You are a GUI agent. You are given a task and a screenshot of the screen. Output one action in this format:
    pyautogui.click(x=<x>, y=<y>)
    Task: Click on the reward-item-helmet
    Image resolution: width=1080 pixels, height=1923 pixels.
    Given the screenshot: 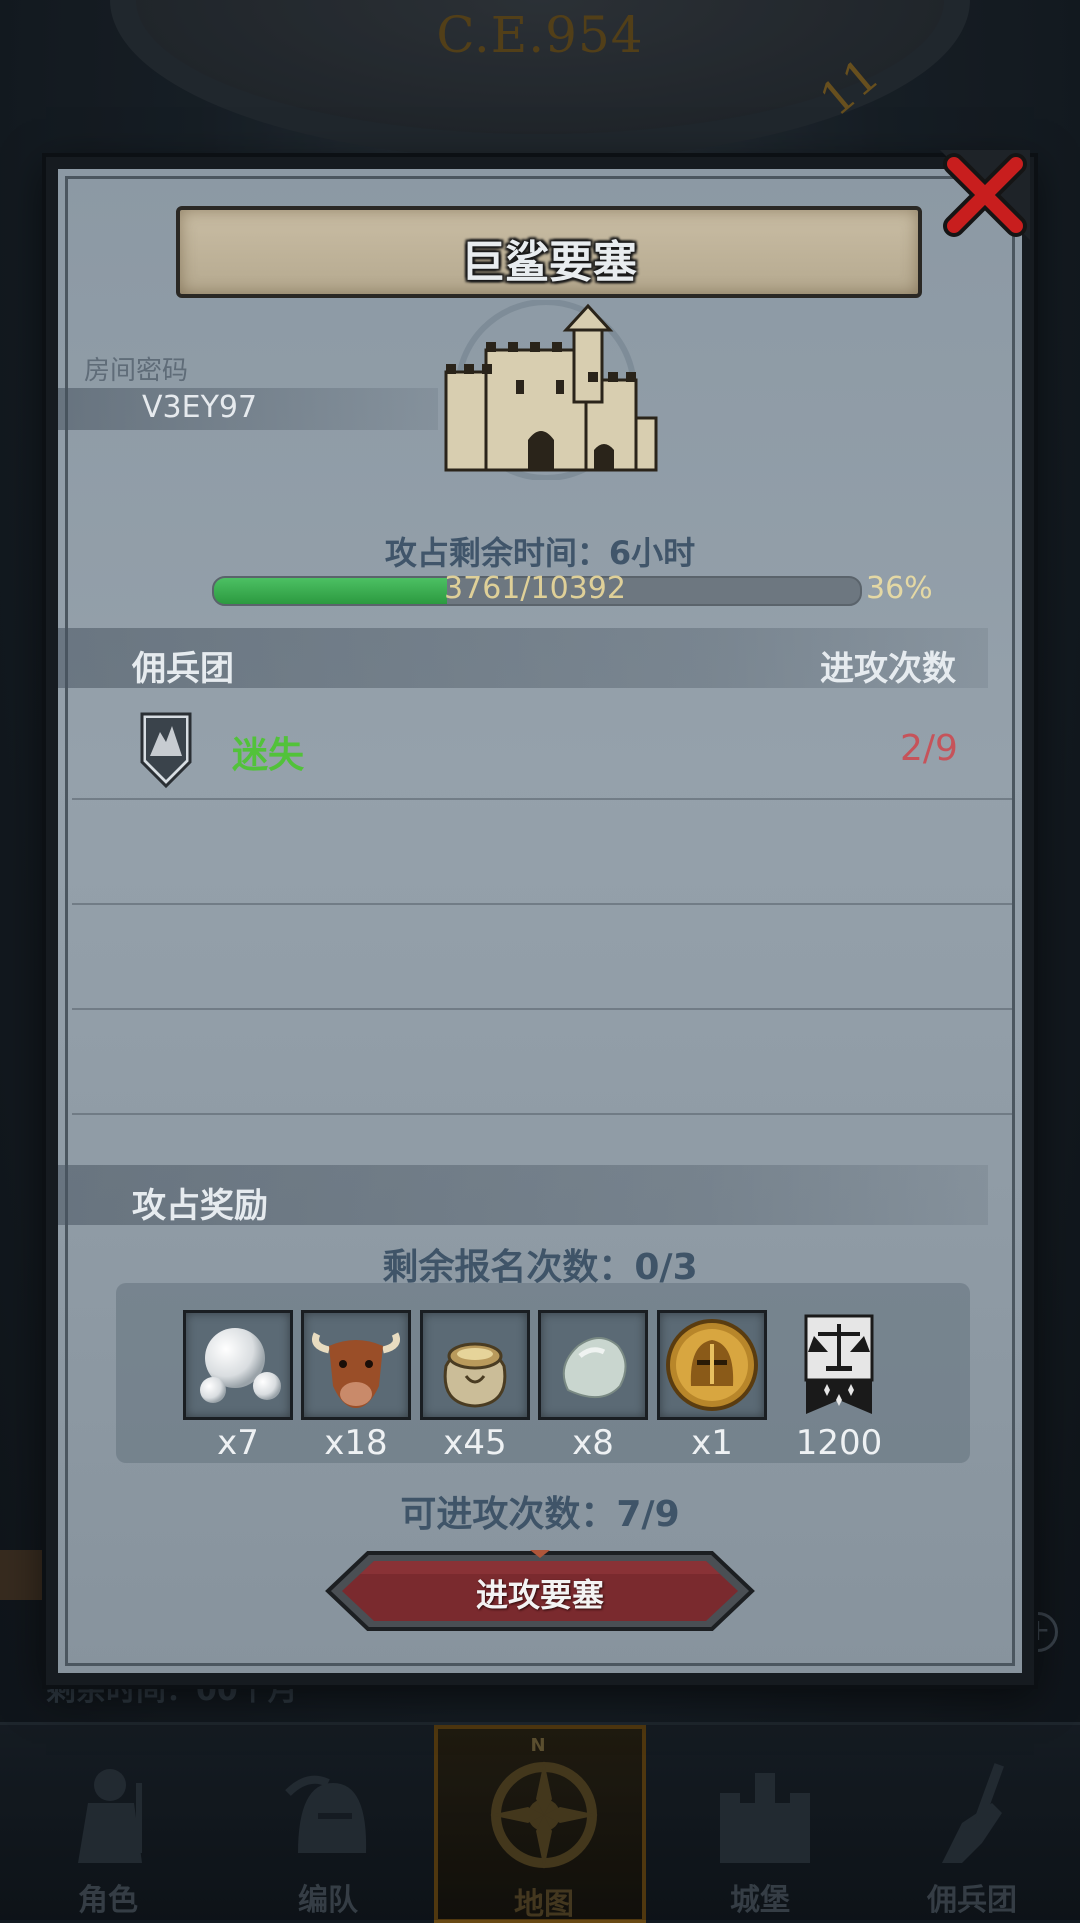 What is the action you would take?
    pyautogui.click(x=712, y=1365)
    